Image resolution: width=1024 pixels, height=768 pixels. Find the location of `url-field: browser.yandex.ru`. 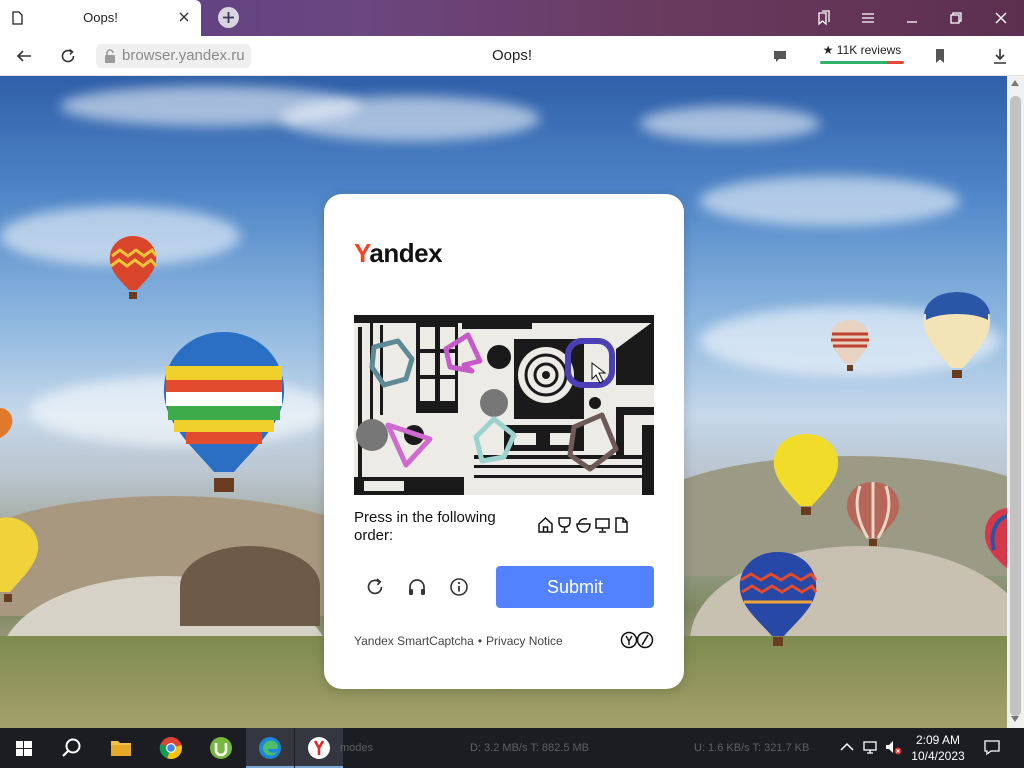

url-field: browser.yandex.ru is located at coordinates (173, 56).